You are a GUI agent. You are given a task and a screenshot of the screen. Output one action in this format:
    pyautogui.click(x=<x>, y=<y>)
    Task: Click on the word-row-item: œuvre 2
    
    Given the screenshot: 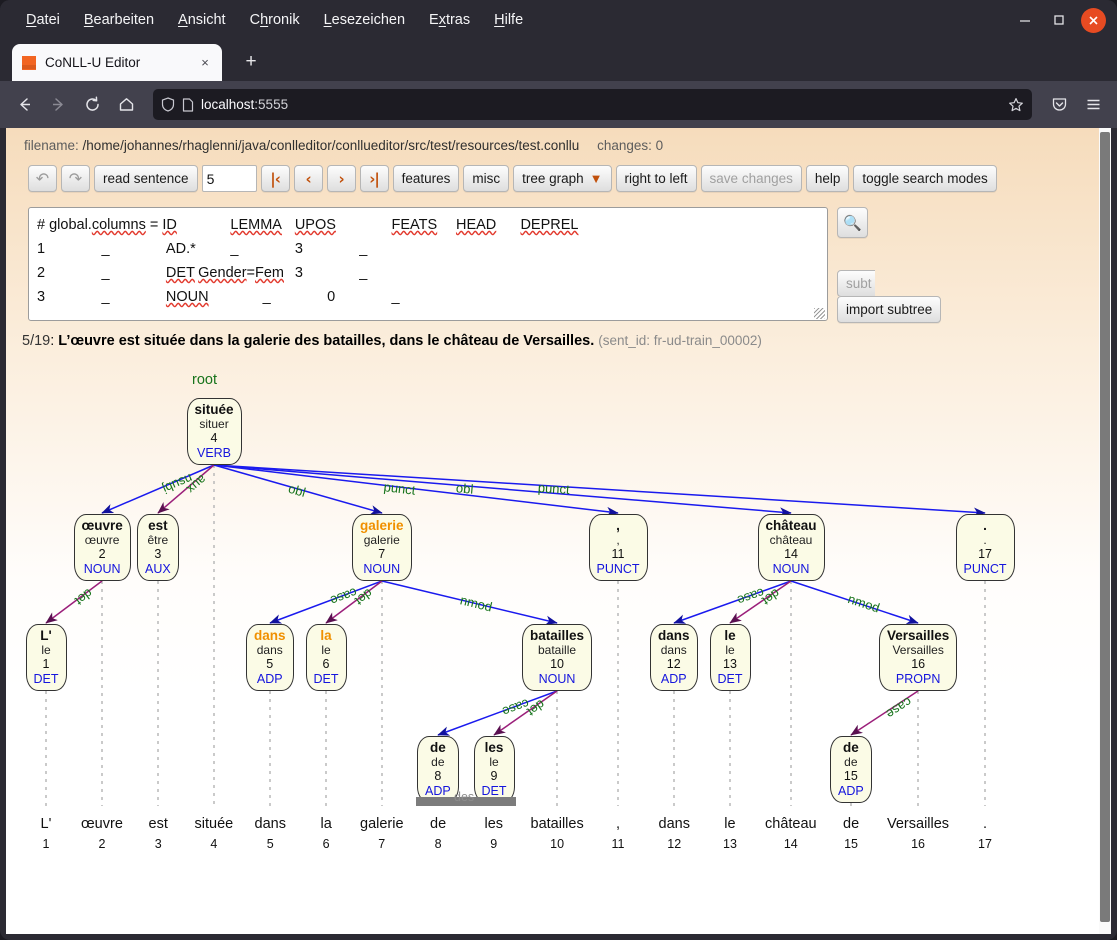 What is the action you would take?
    pyautogui.click(x=102, y=833)
    